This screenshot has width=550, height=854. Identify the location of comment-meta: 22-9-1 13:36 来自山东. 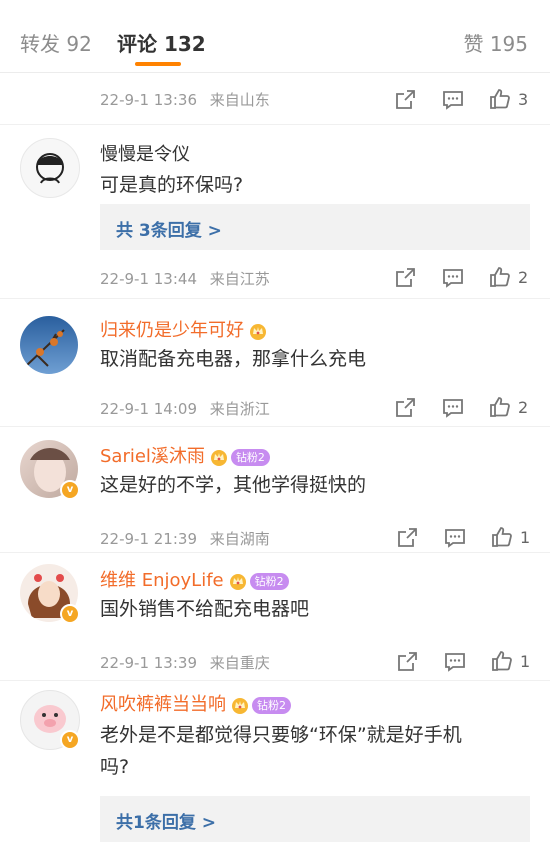
(185, 99).